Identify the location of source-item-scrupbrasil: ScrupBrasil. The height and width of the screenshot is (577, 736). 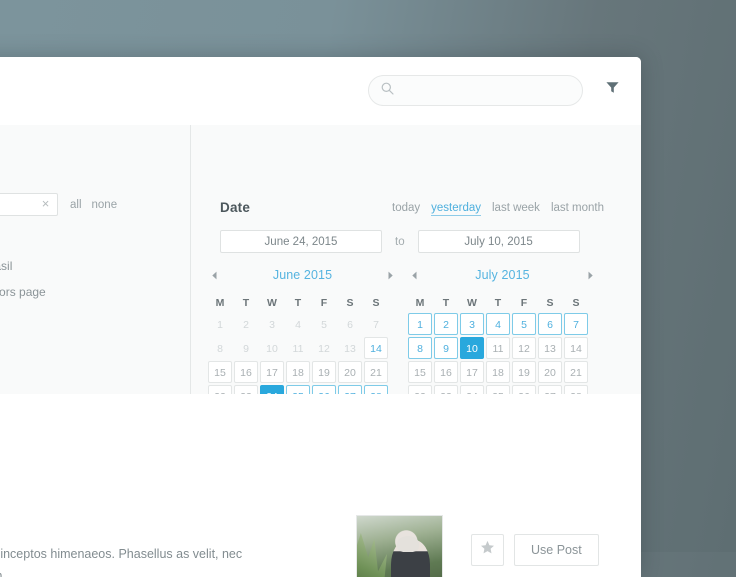
(87, 266).